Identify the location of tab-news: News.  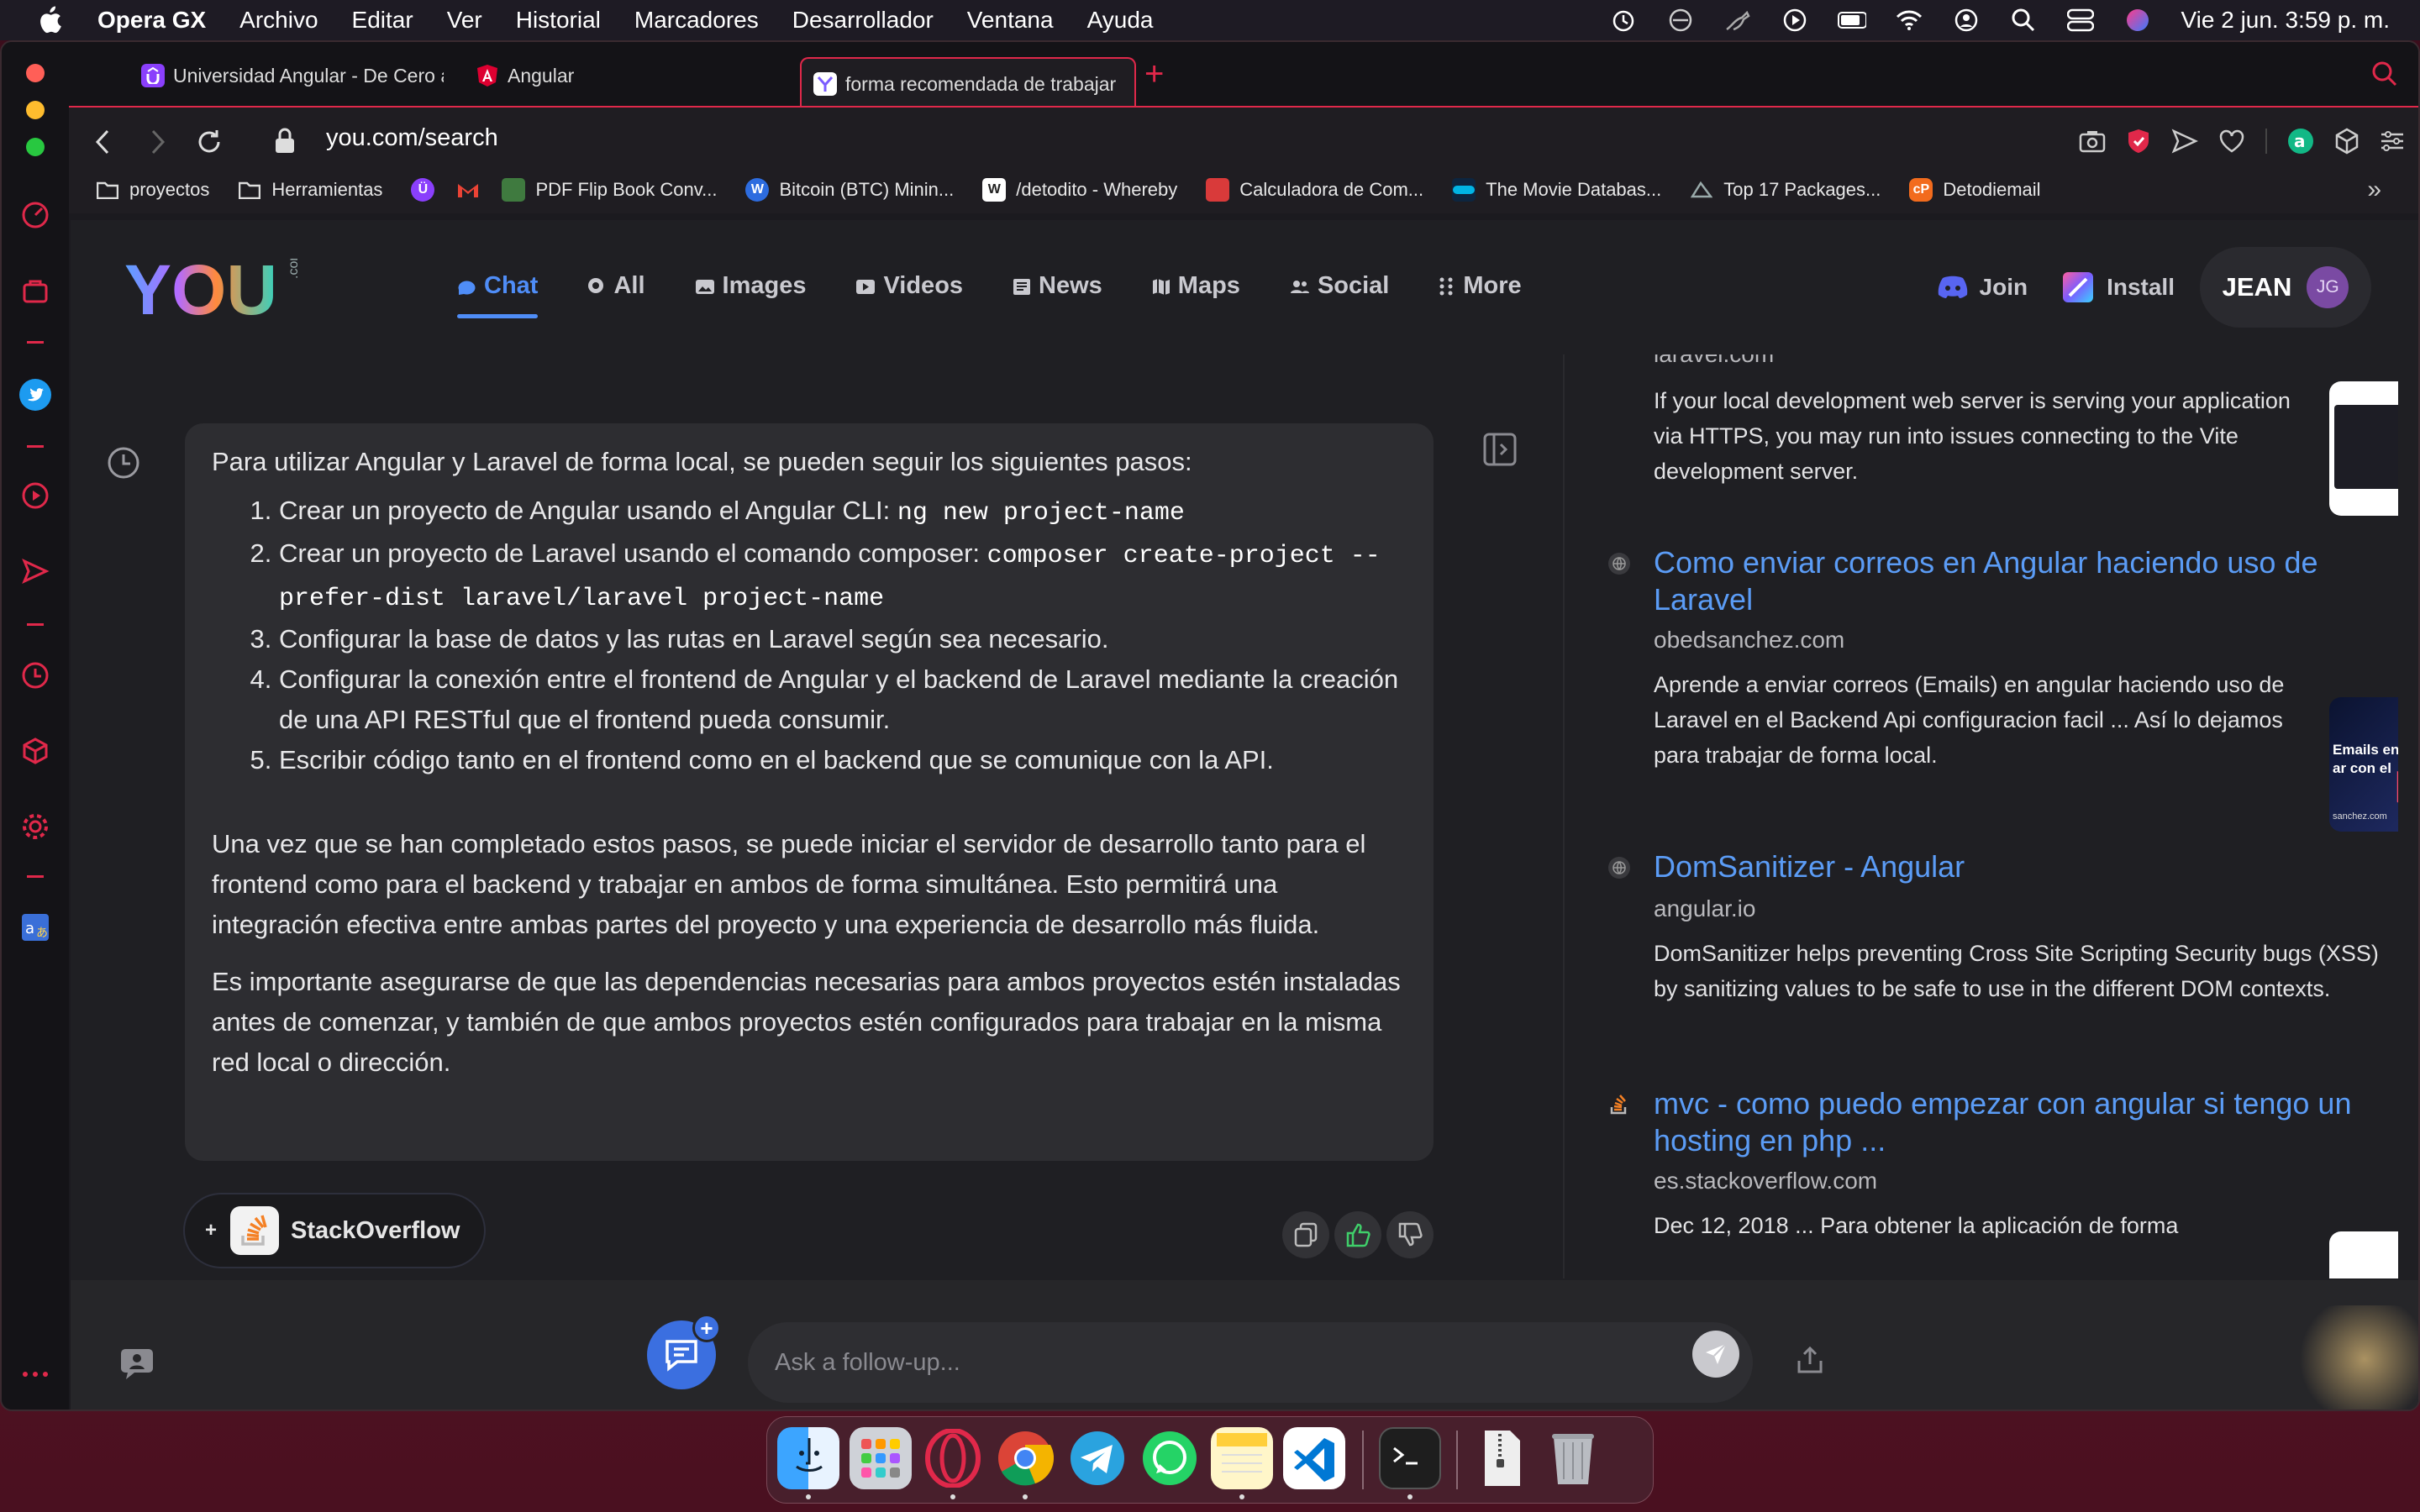
(1057, 286).